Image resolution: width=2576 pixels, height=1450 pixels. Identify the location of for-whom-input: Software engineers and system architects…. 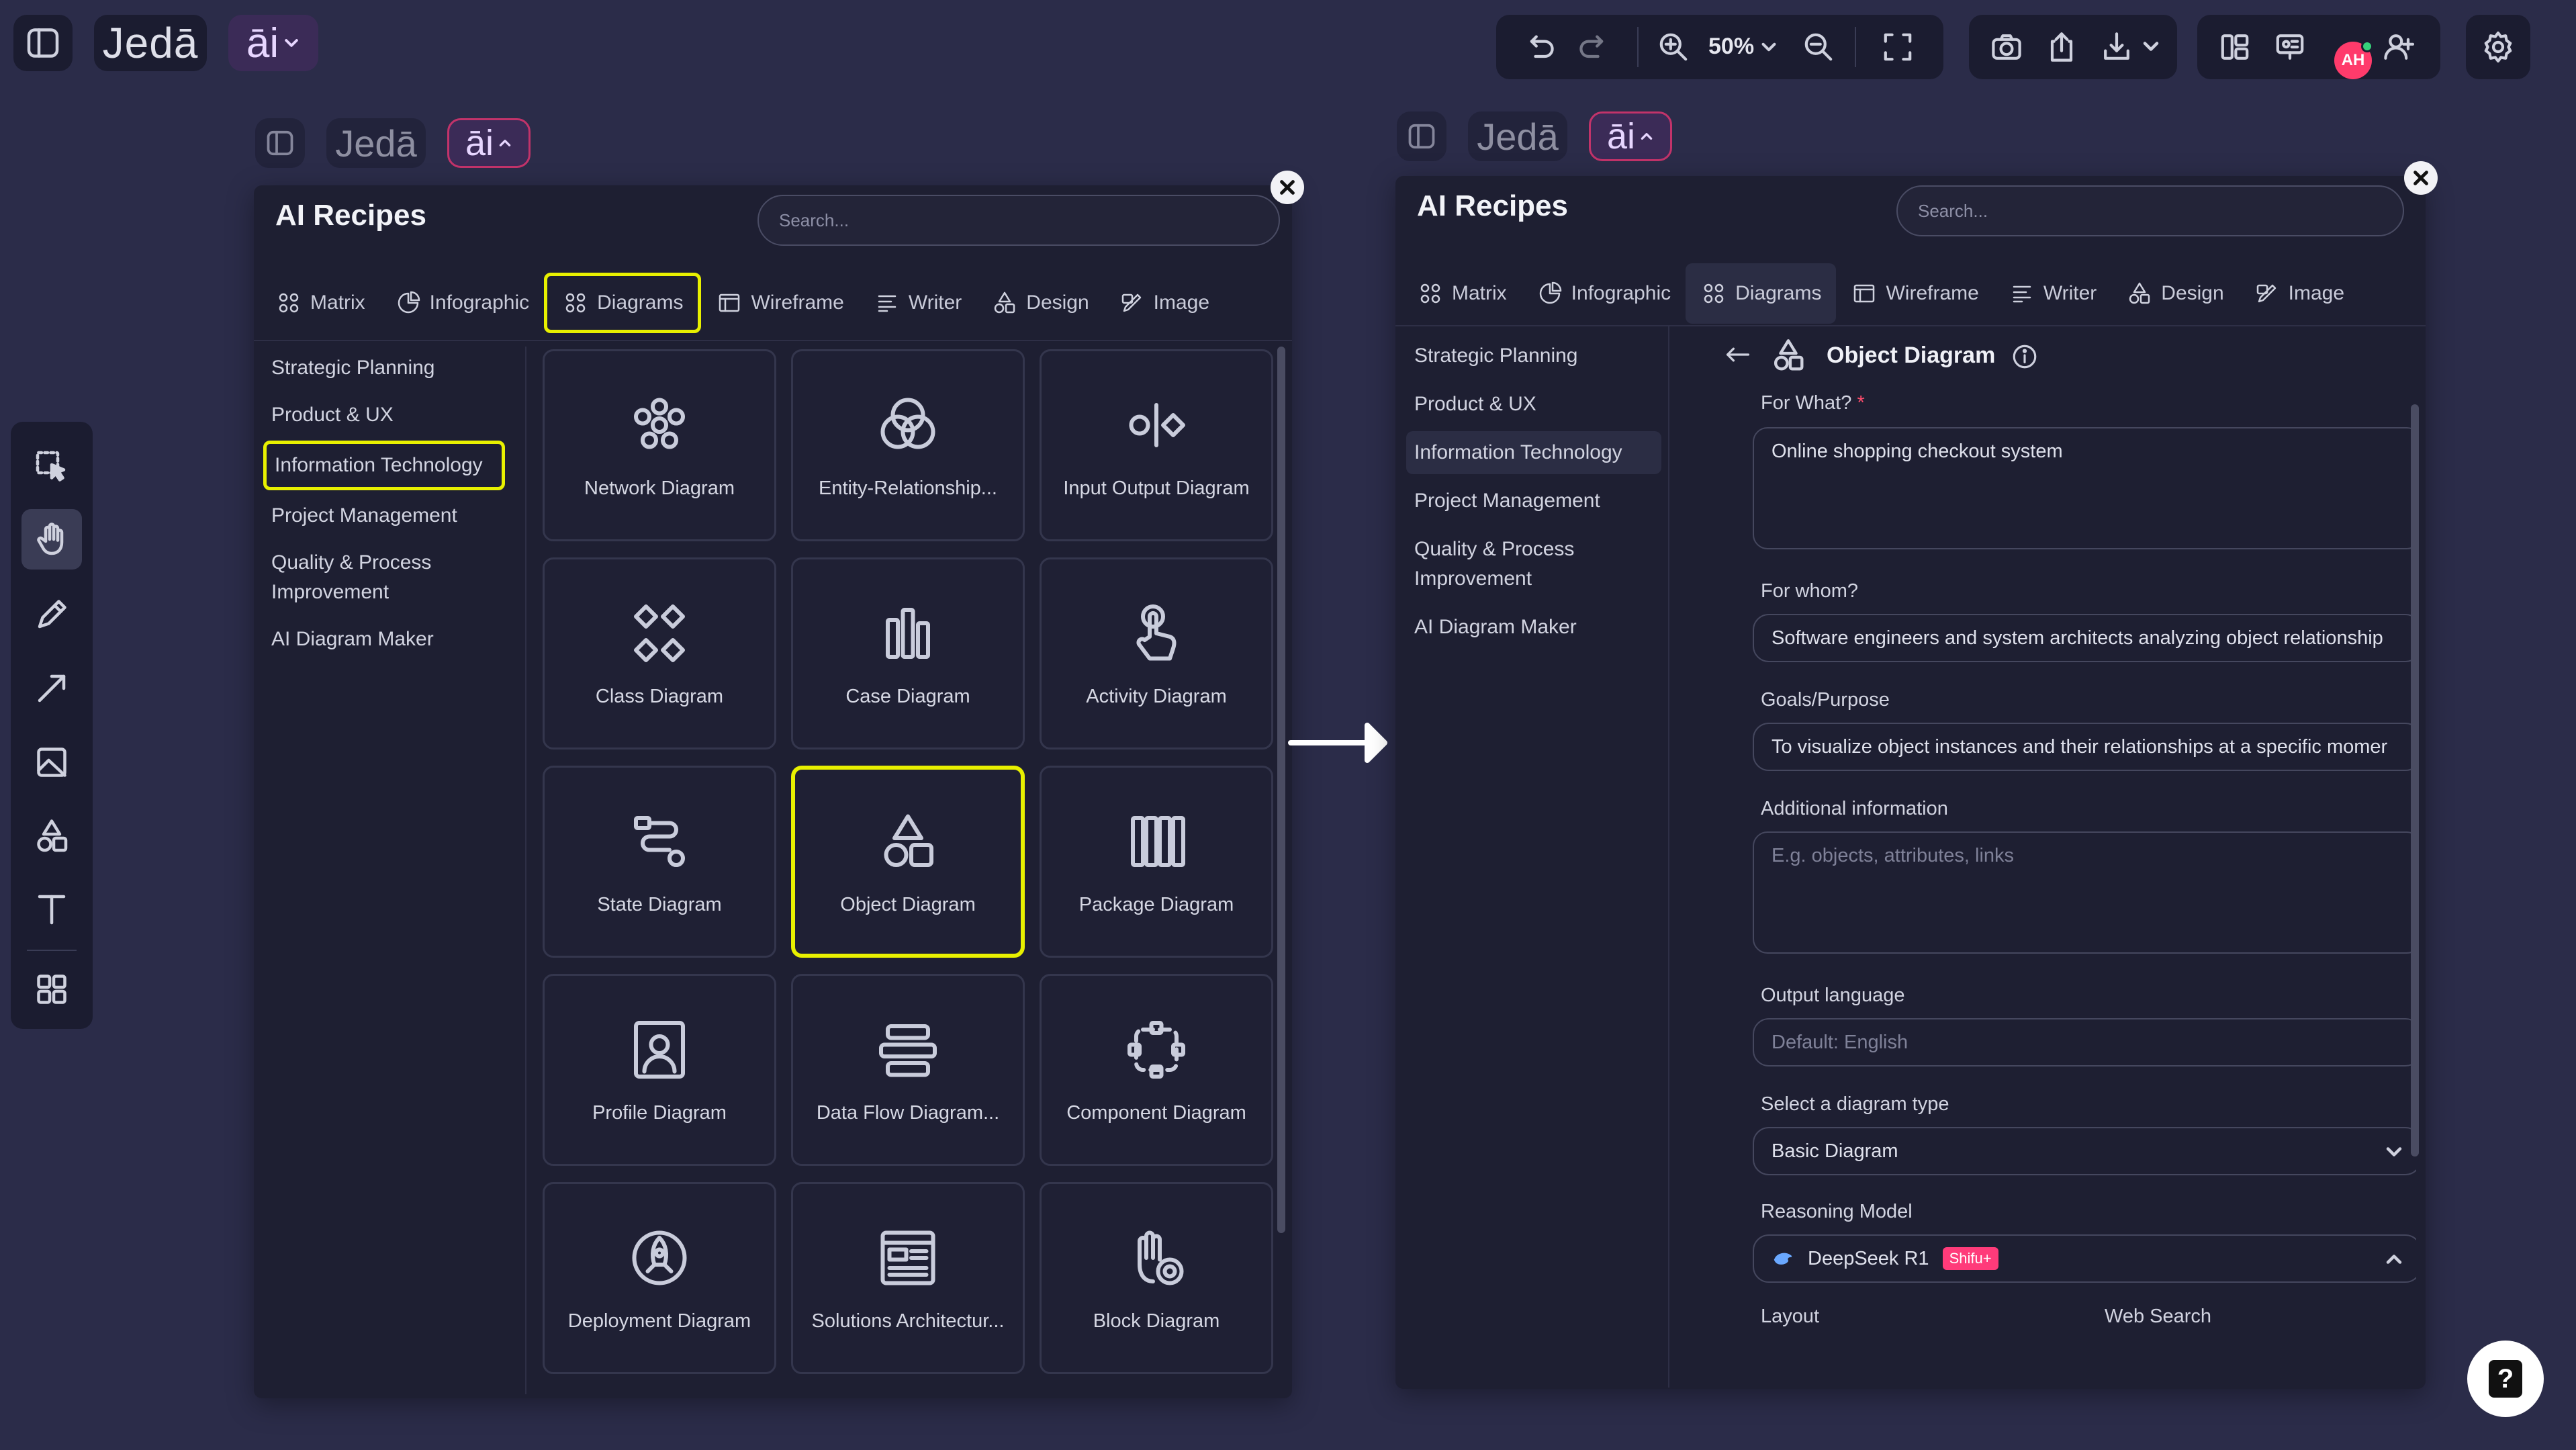
(2084, 638).